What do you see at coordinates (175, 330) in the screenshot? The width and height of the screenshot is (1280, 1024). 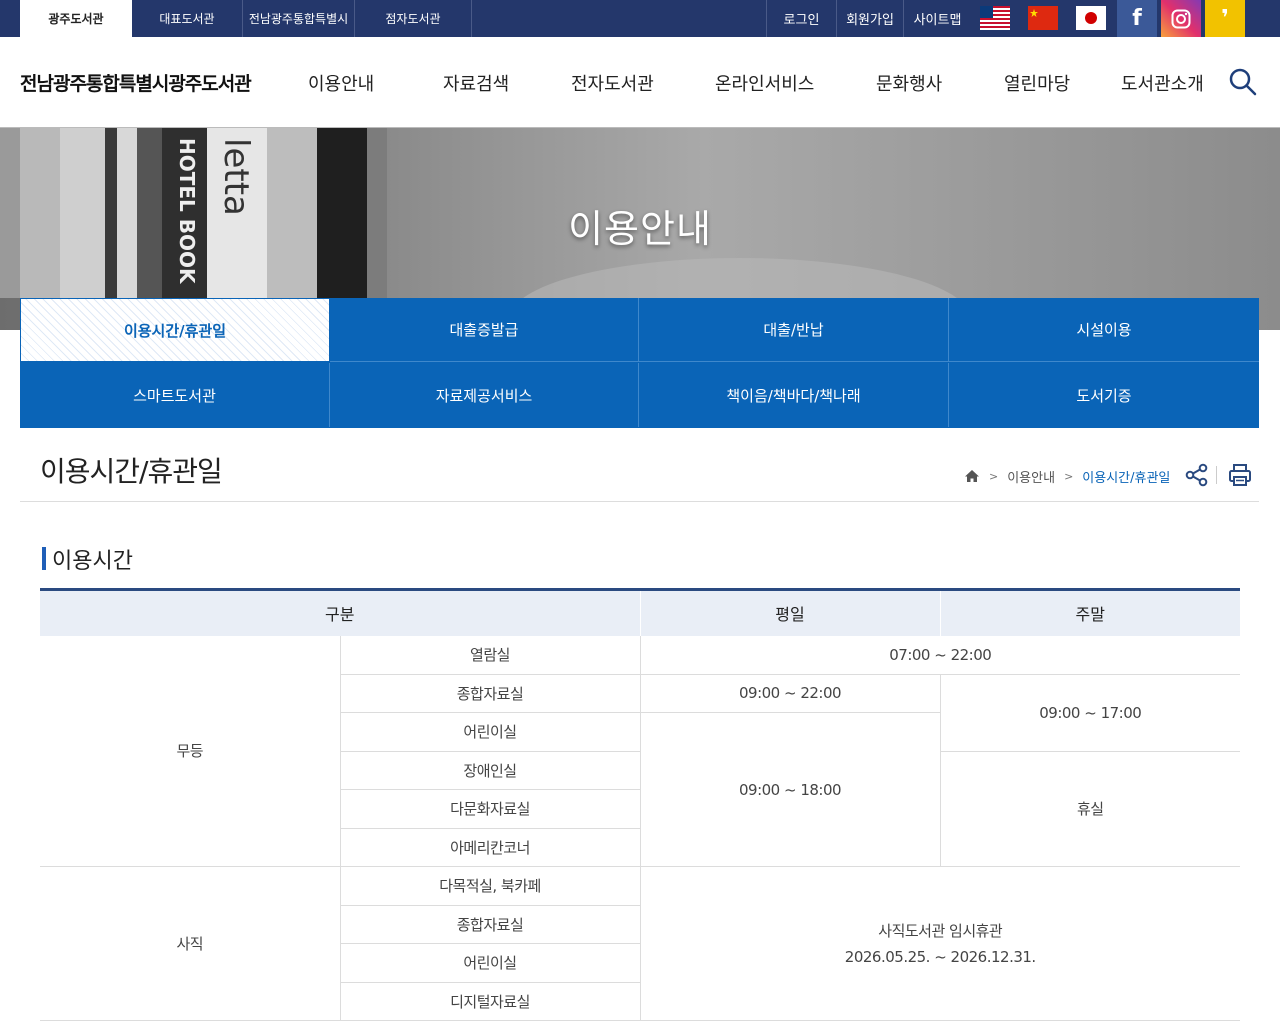 I see `submenu-hours-closing: 이용시간/휴관일` at bounding box center [175, 330].